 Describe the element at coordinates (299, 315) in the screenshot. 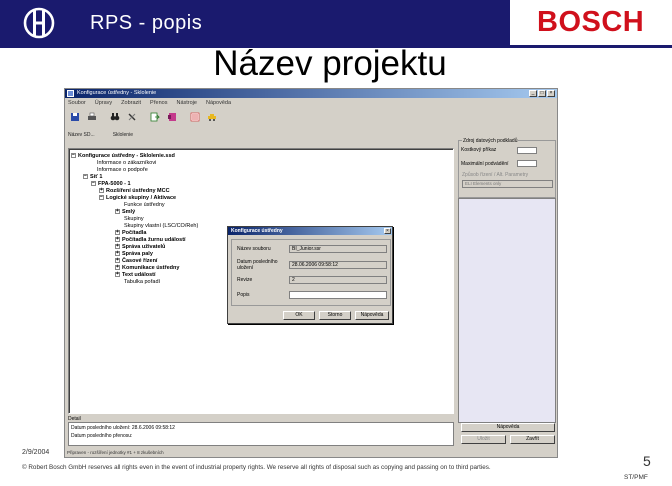

I see `dialog-ok-button: OK` at that location.